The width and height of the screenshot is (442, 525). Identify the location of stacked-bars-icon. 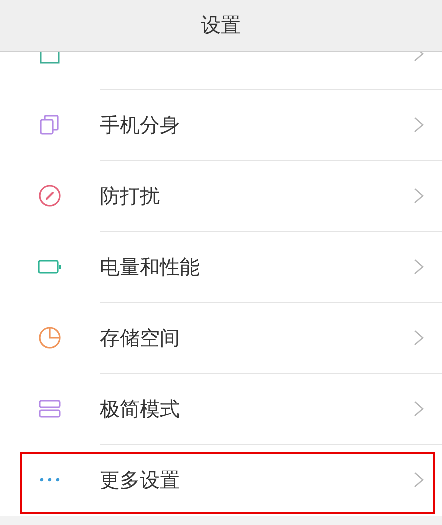
(50, 409).